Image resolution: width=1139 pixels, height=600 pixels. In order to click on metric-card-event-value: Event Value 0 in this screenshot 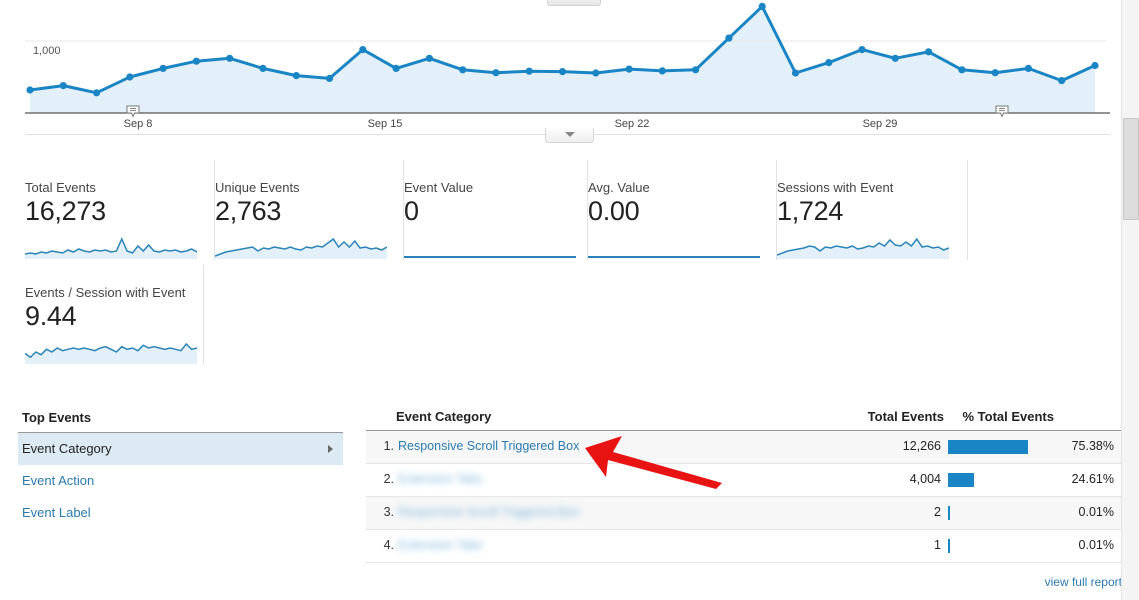, I will do `click(496, 210)`.